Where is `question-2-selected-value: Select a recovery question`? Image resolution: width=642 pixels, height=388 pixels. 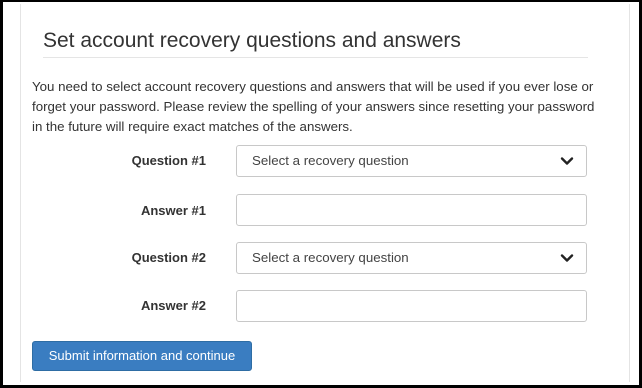
question-2-selected-value: Select a recovery question is located at coordinates (330, 257).